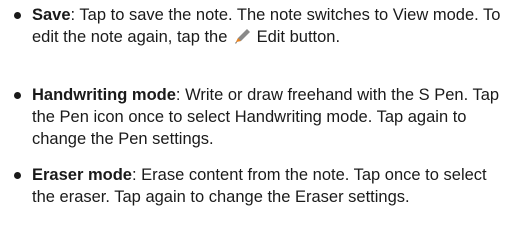 This screenshot has width=515, height=247. I want to click on term-eraser-mode: Eraser mode, so click(82, 175).